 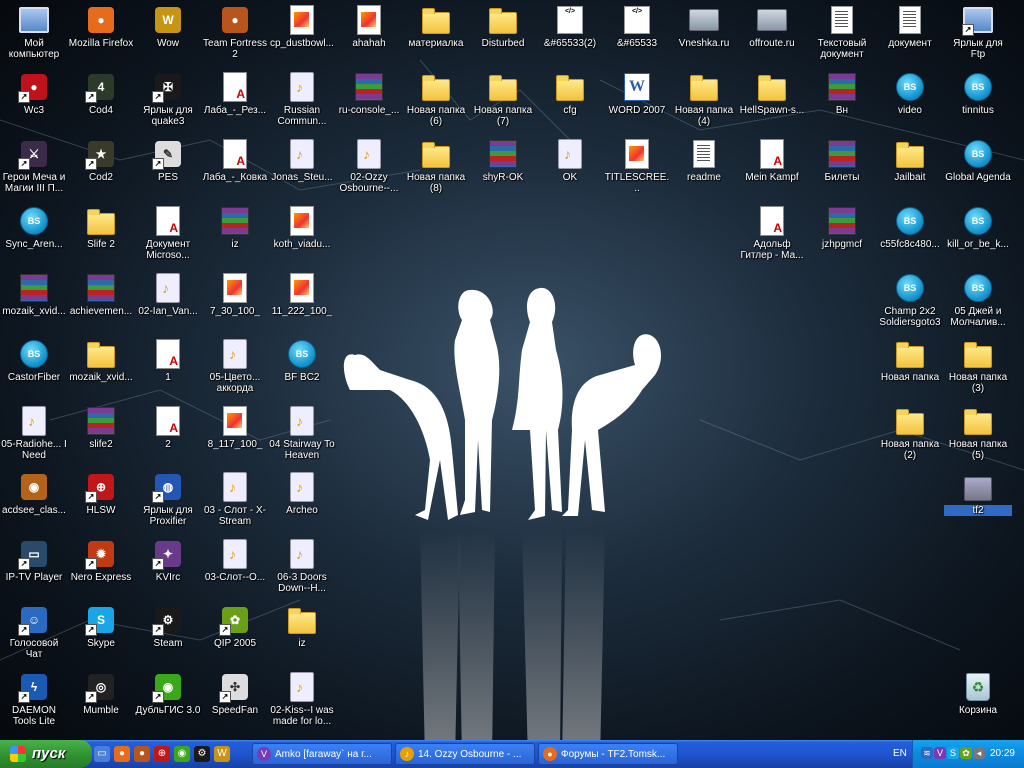 What do you see at coordinates (978, 169) in the screenshot?
I see `desktop-icon: BS Global Agenda` at bounding box center [978, 169].